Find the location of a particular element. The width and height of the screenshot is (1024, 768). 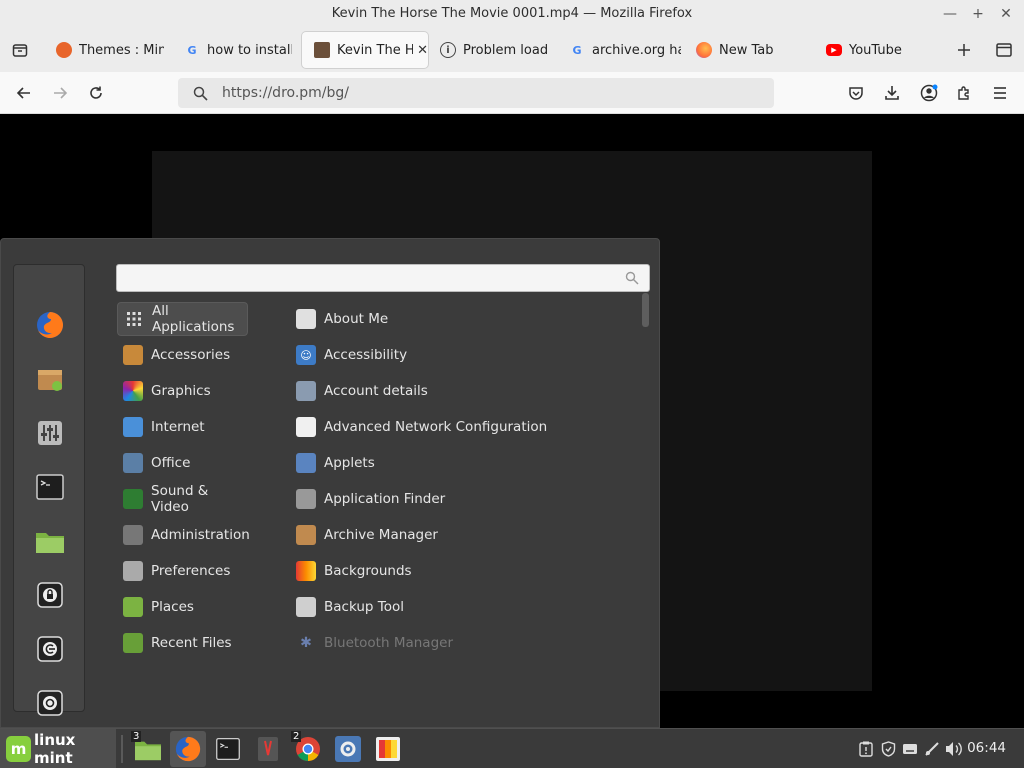

keyboard-tray-icon is located at coordinates (910, 749).